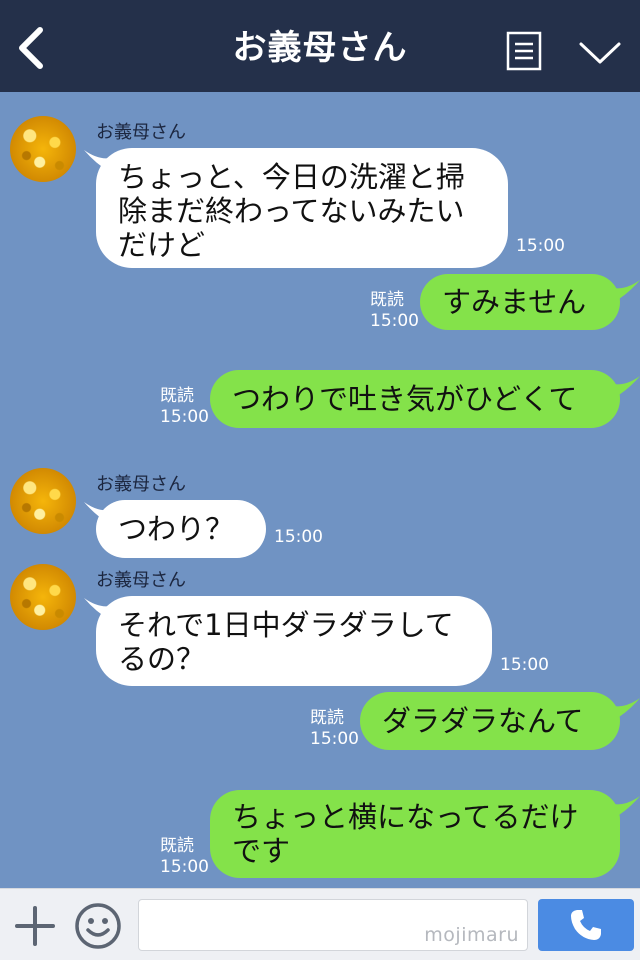 This screenshot has width=640, height=960. Describe the element at coordinates (35, 926) in the screenshot. I see `plus-icon` at that location.